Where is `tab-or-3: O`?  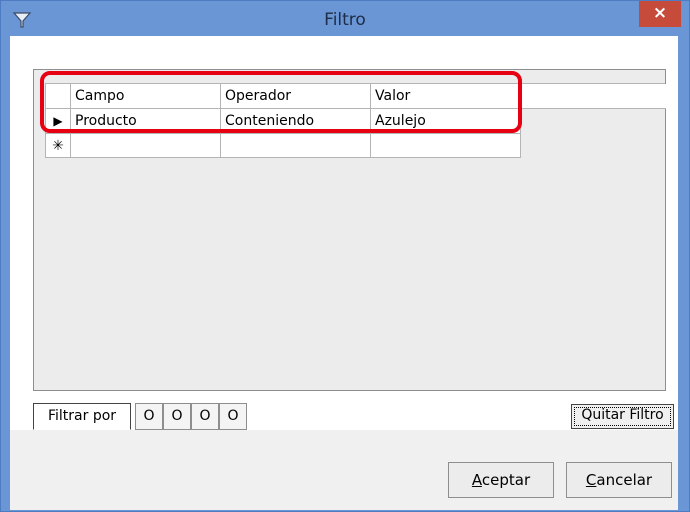
tab-or-3: O is located at coordinates (205, 416).